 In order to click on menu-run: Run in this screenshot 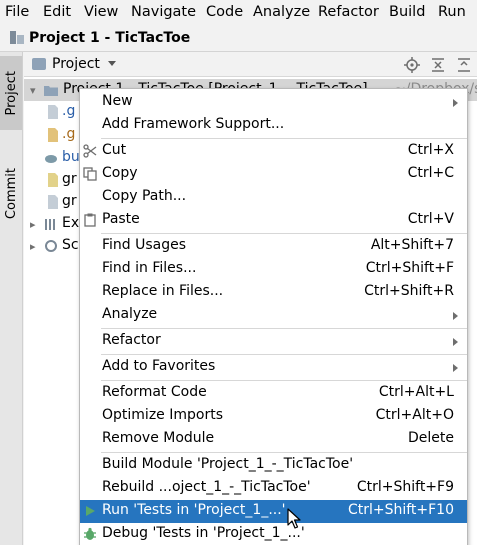, I will do `click(452, 12)`.